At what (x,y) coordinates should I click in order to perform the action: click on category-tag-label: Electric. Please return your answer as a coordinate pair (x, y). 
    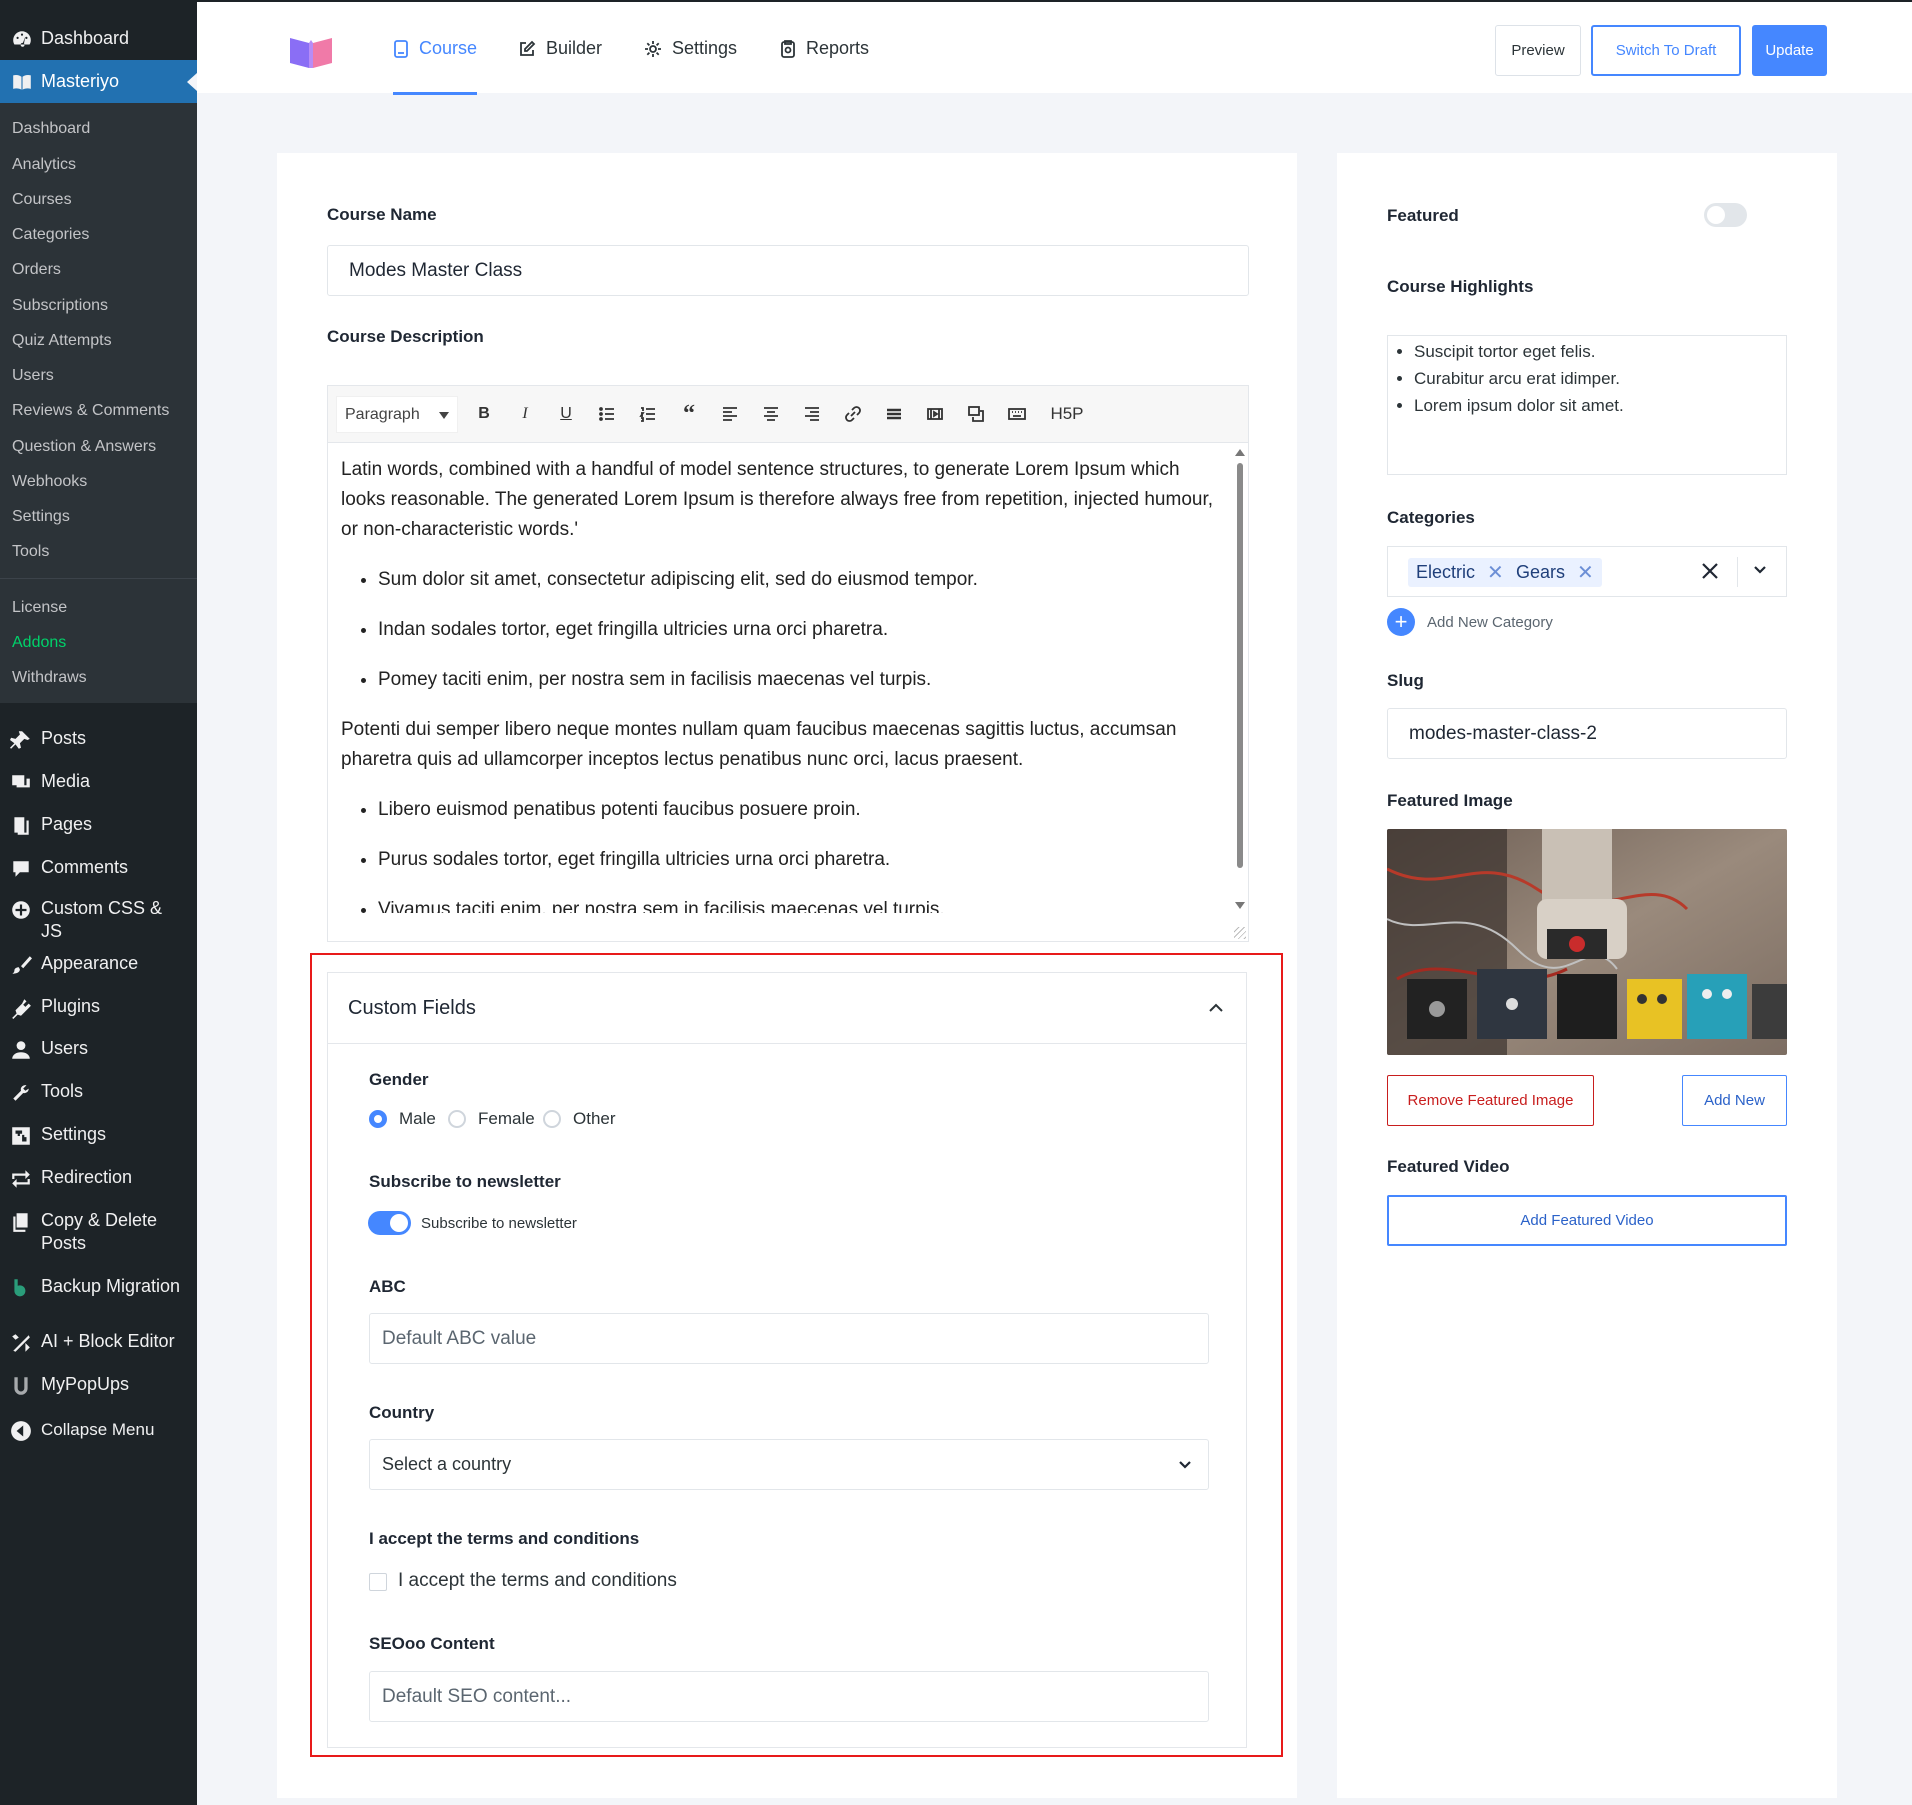
    Looking at the image, I should click on (1446, 572).